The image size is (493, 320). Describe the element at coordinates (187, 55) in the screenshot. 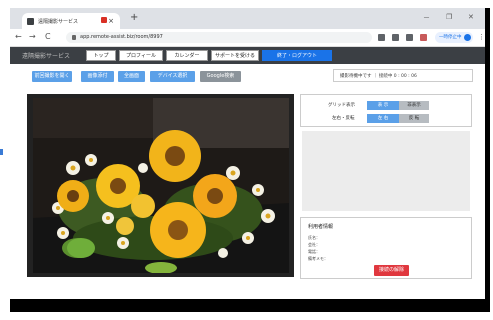

I see `nav-calendar-button: カレンダー` at that location.